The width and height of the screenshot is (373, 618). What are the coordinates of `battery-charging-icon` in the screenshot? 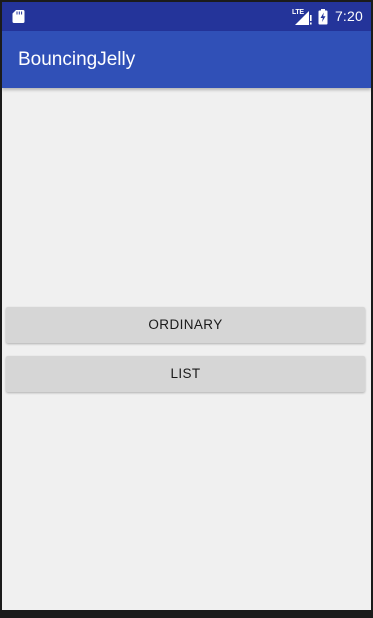 It's located at (323, 16).